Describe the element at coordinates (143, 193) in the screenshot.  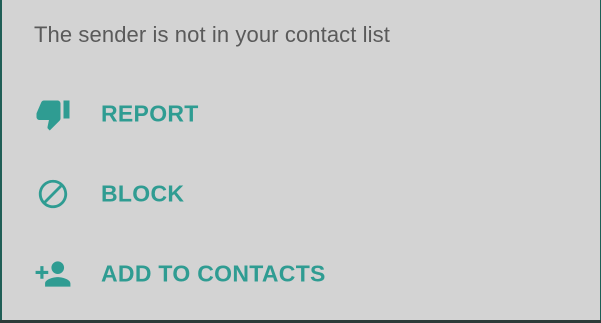
I see `block-label: BLOCK` at that location.